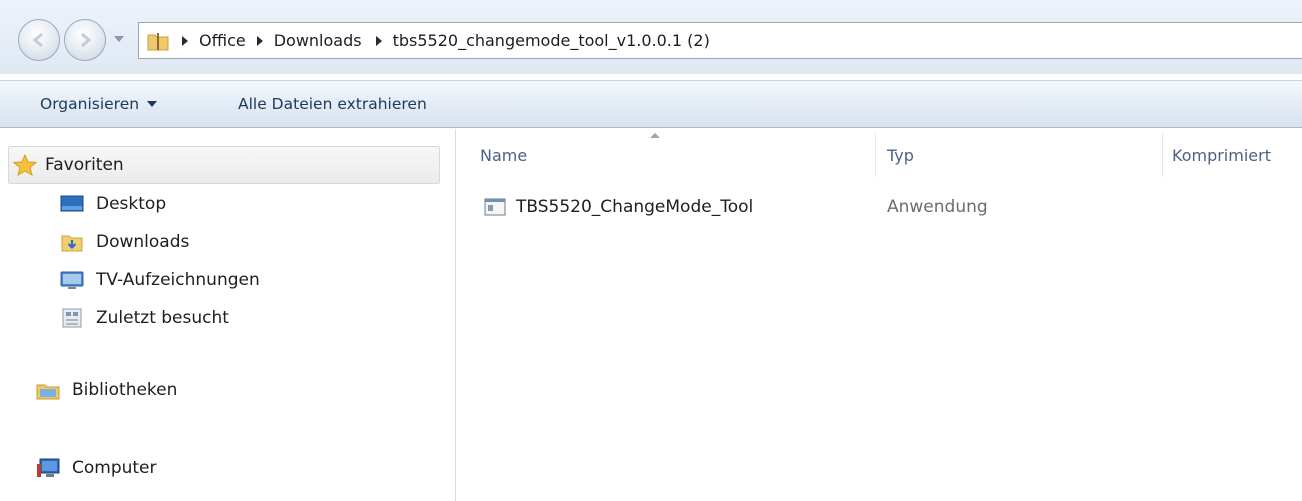 Image resolution: width=1302 pixels, height=501 pixels. I want to click on file-name: TBS5520_ChangeMode_Tool, so click(635, 207).